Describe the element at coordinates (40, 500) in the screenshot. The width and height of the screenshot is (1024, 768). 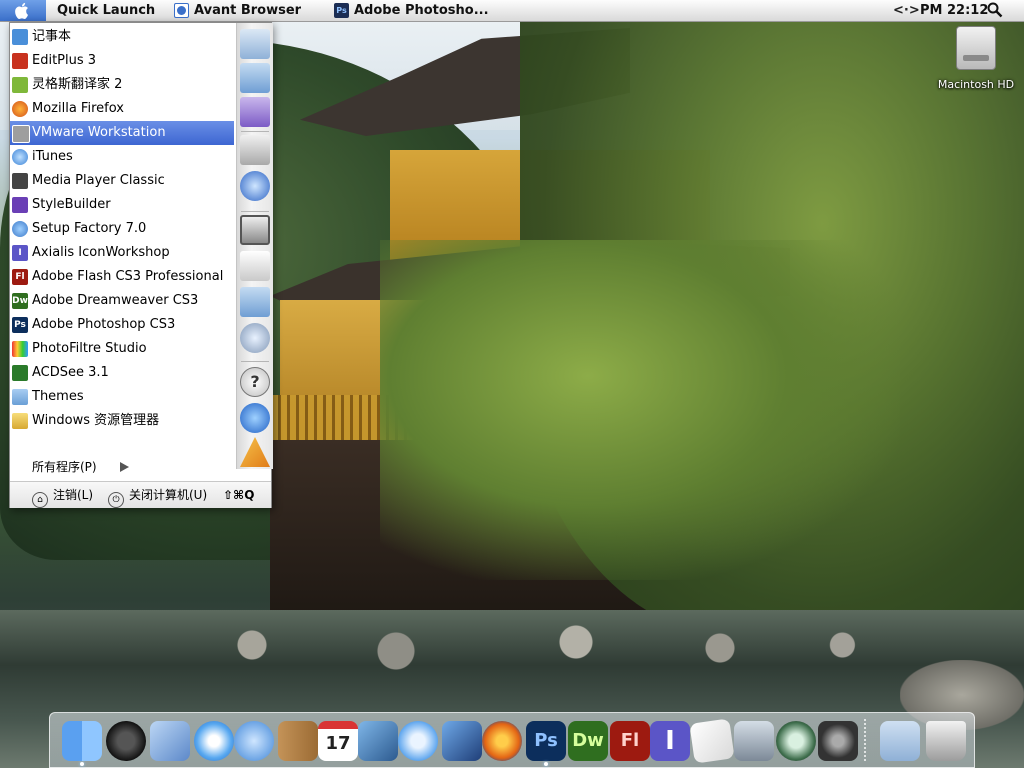
I see `home-icon: ⌂` at that location.